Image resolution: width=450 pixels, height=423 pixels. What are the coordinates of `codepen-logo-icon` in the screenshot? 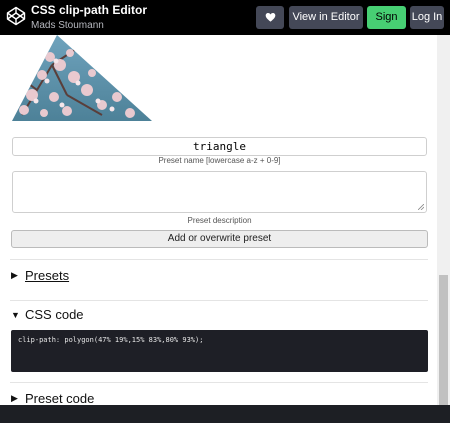 It's located at (16, 16).